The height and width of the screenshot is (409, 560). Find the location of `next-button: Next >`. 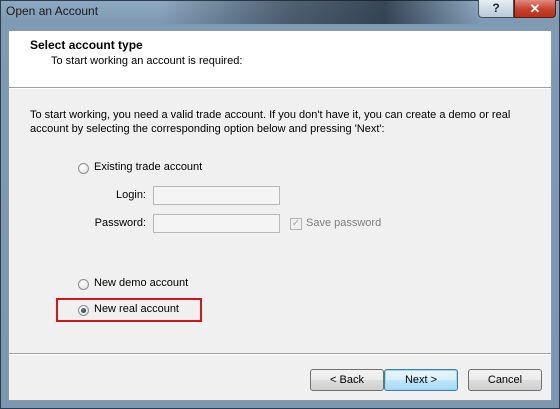

next-button: Next > is located at coordinates (421, 380).